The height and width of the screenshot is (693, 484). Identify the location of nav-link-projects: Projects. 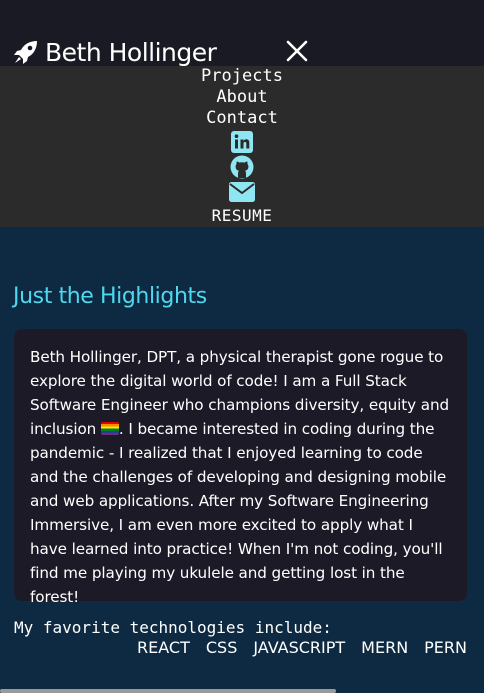
(242, 76).